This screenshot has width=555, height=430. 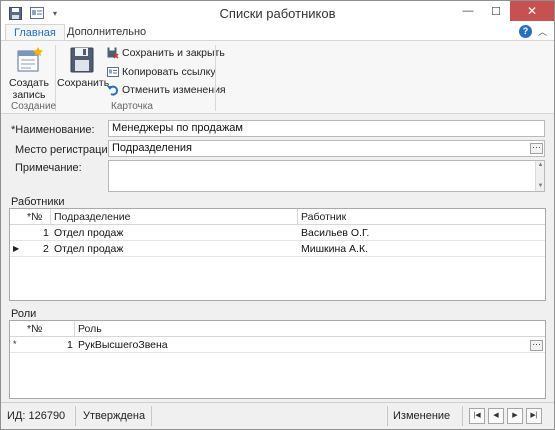 What do you see at coordinates (152, 148) in the screenshot?
I see `registration-value: Подразделения` at bounding box center [152, 148].